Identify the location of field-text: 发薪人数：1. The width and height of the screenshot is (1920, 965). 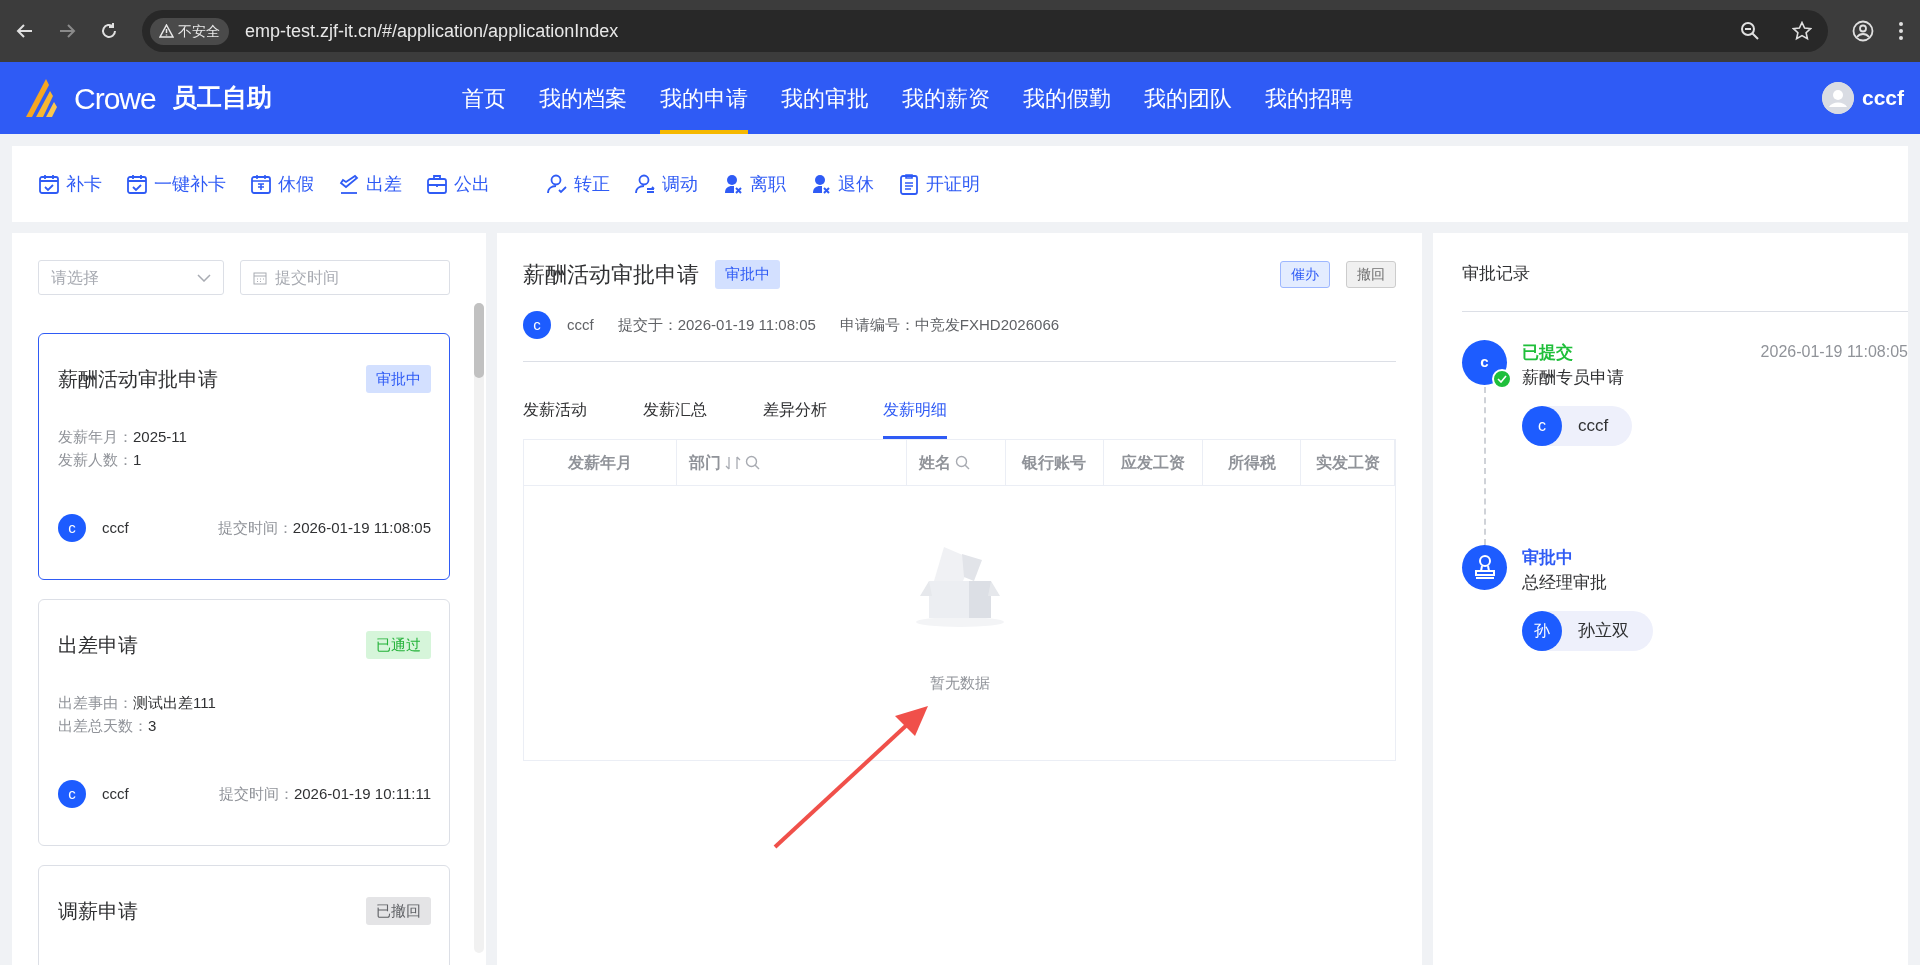
(100, 459).